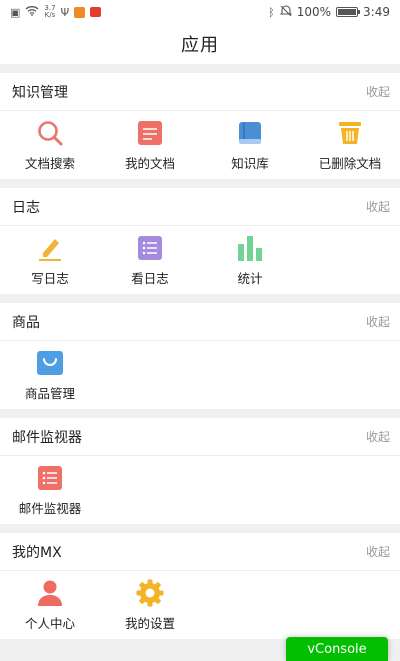  What do you see at coordinates (200, 552) in the screenshot?
I see `section-header: 我的MX 收起` at bounding box center [200, 552].